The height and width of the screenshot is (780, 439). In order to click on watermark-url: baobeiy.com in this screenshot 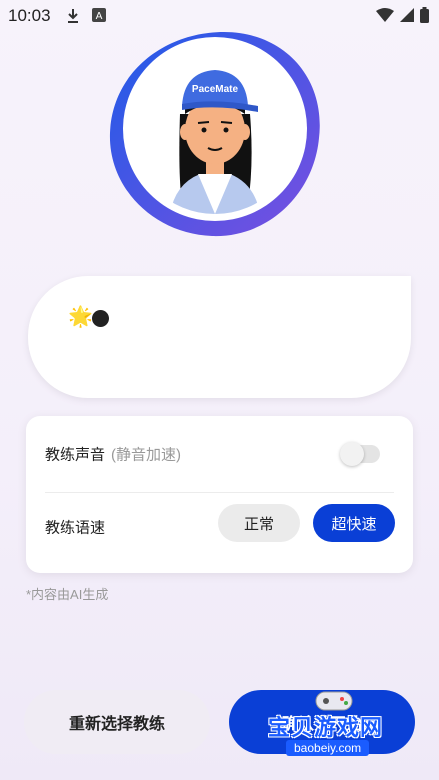, I will do `click(328, 748)`.